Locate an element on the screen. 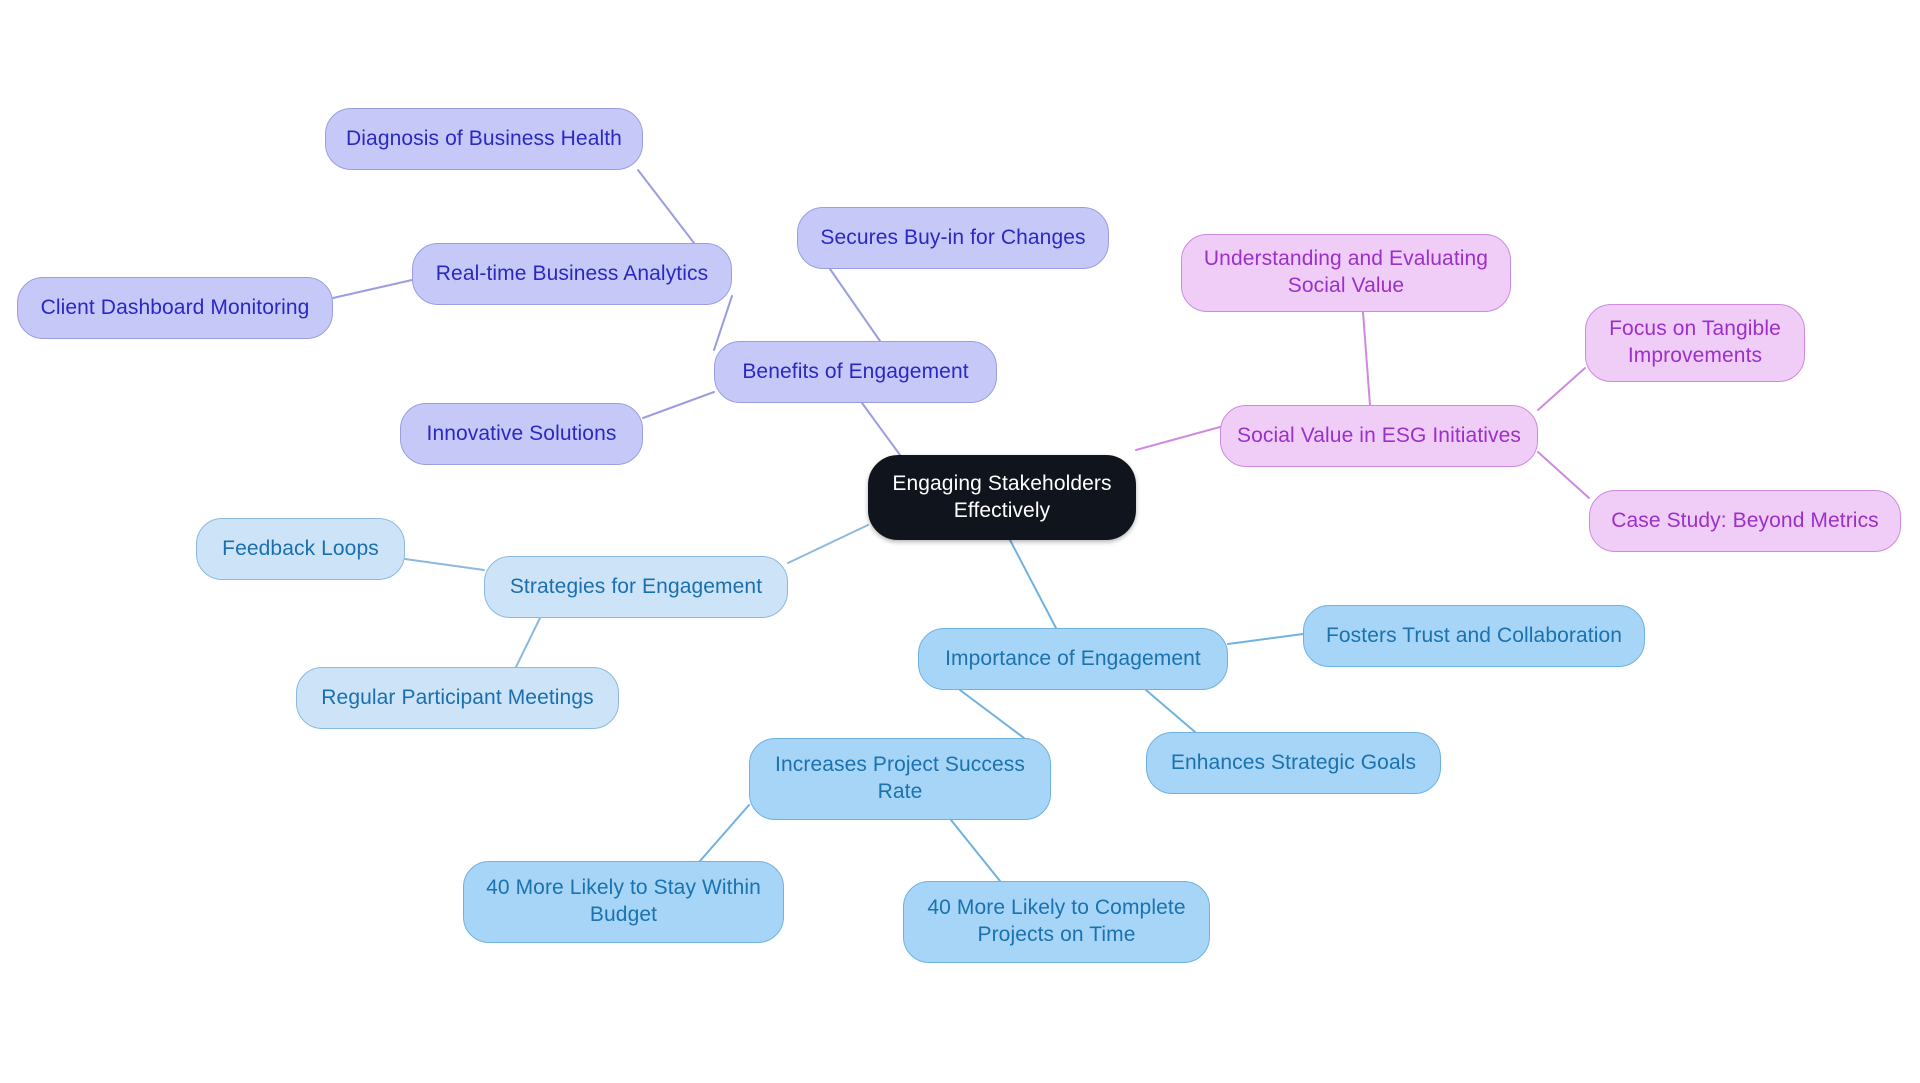 This screenshot has width=1920, height=1083. mindmap-node-client-dashboard: Client Dashboard Monitoring is located at coordinates (175, 308).